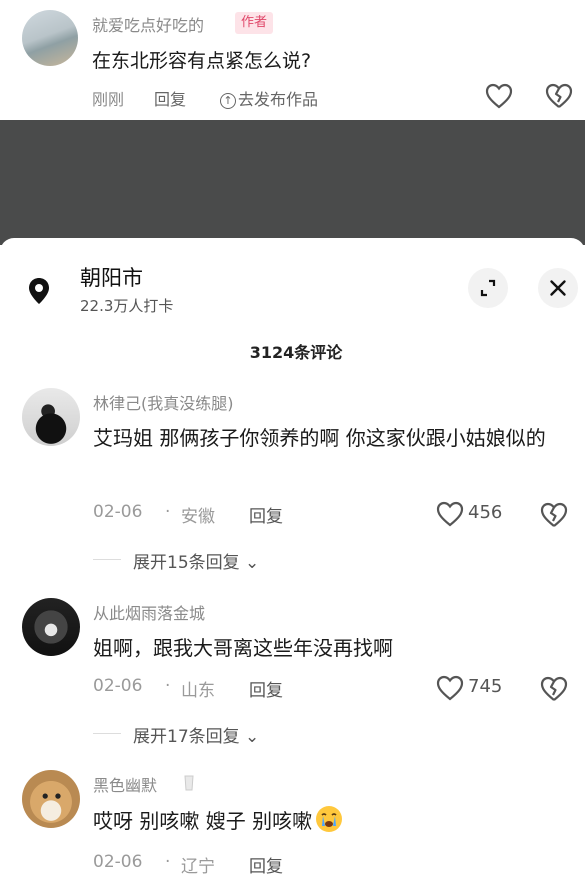 The image size is (585, 893). I want to click on video-backdrop, so click(292, 182).